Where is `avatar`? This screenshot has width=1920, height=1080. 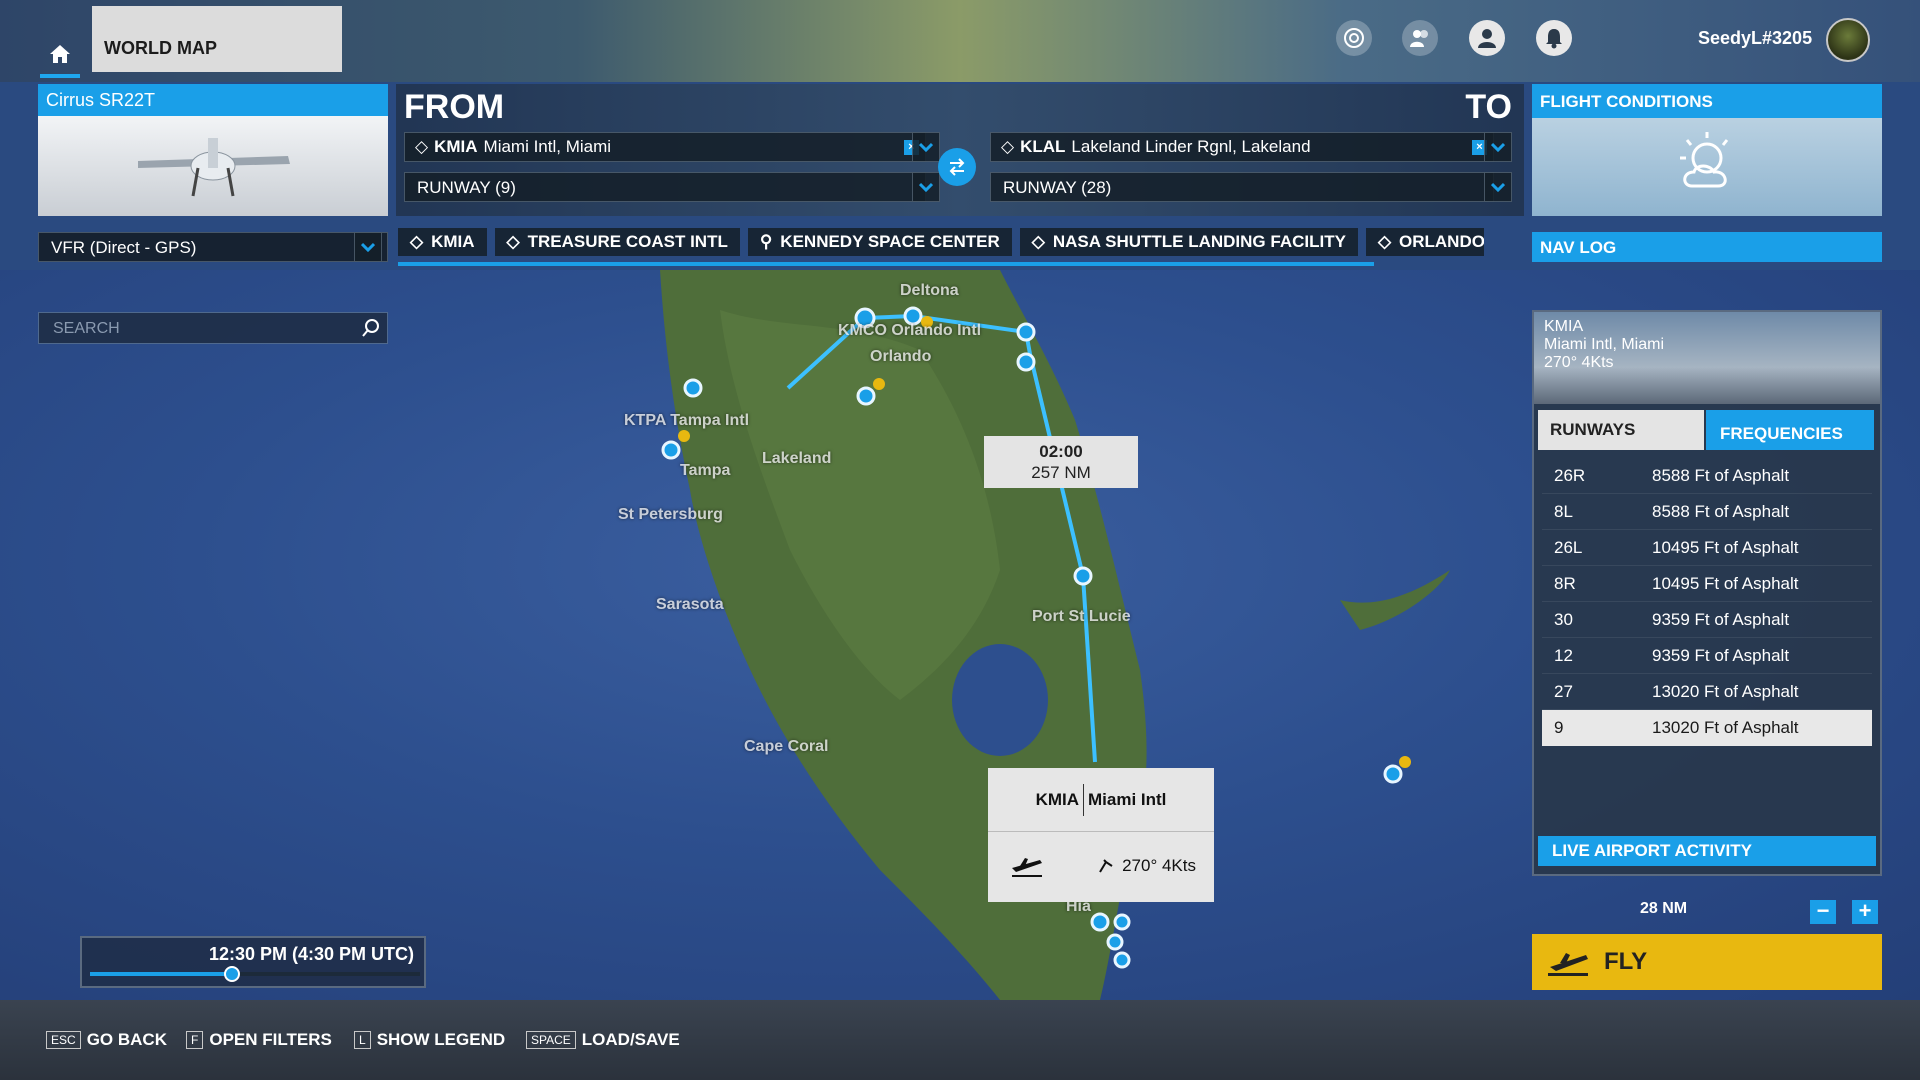 avatar is located at coordinates (1848, 40).